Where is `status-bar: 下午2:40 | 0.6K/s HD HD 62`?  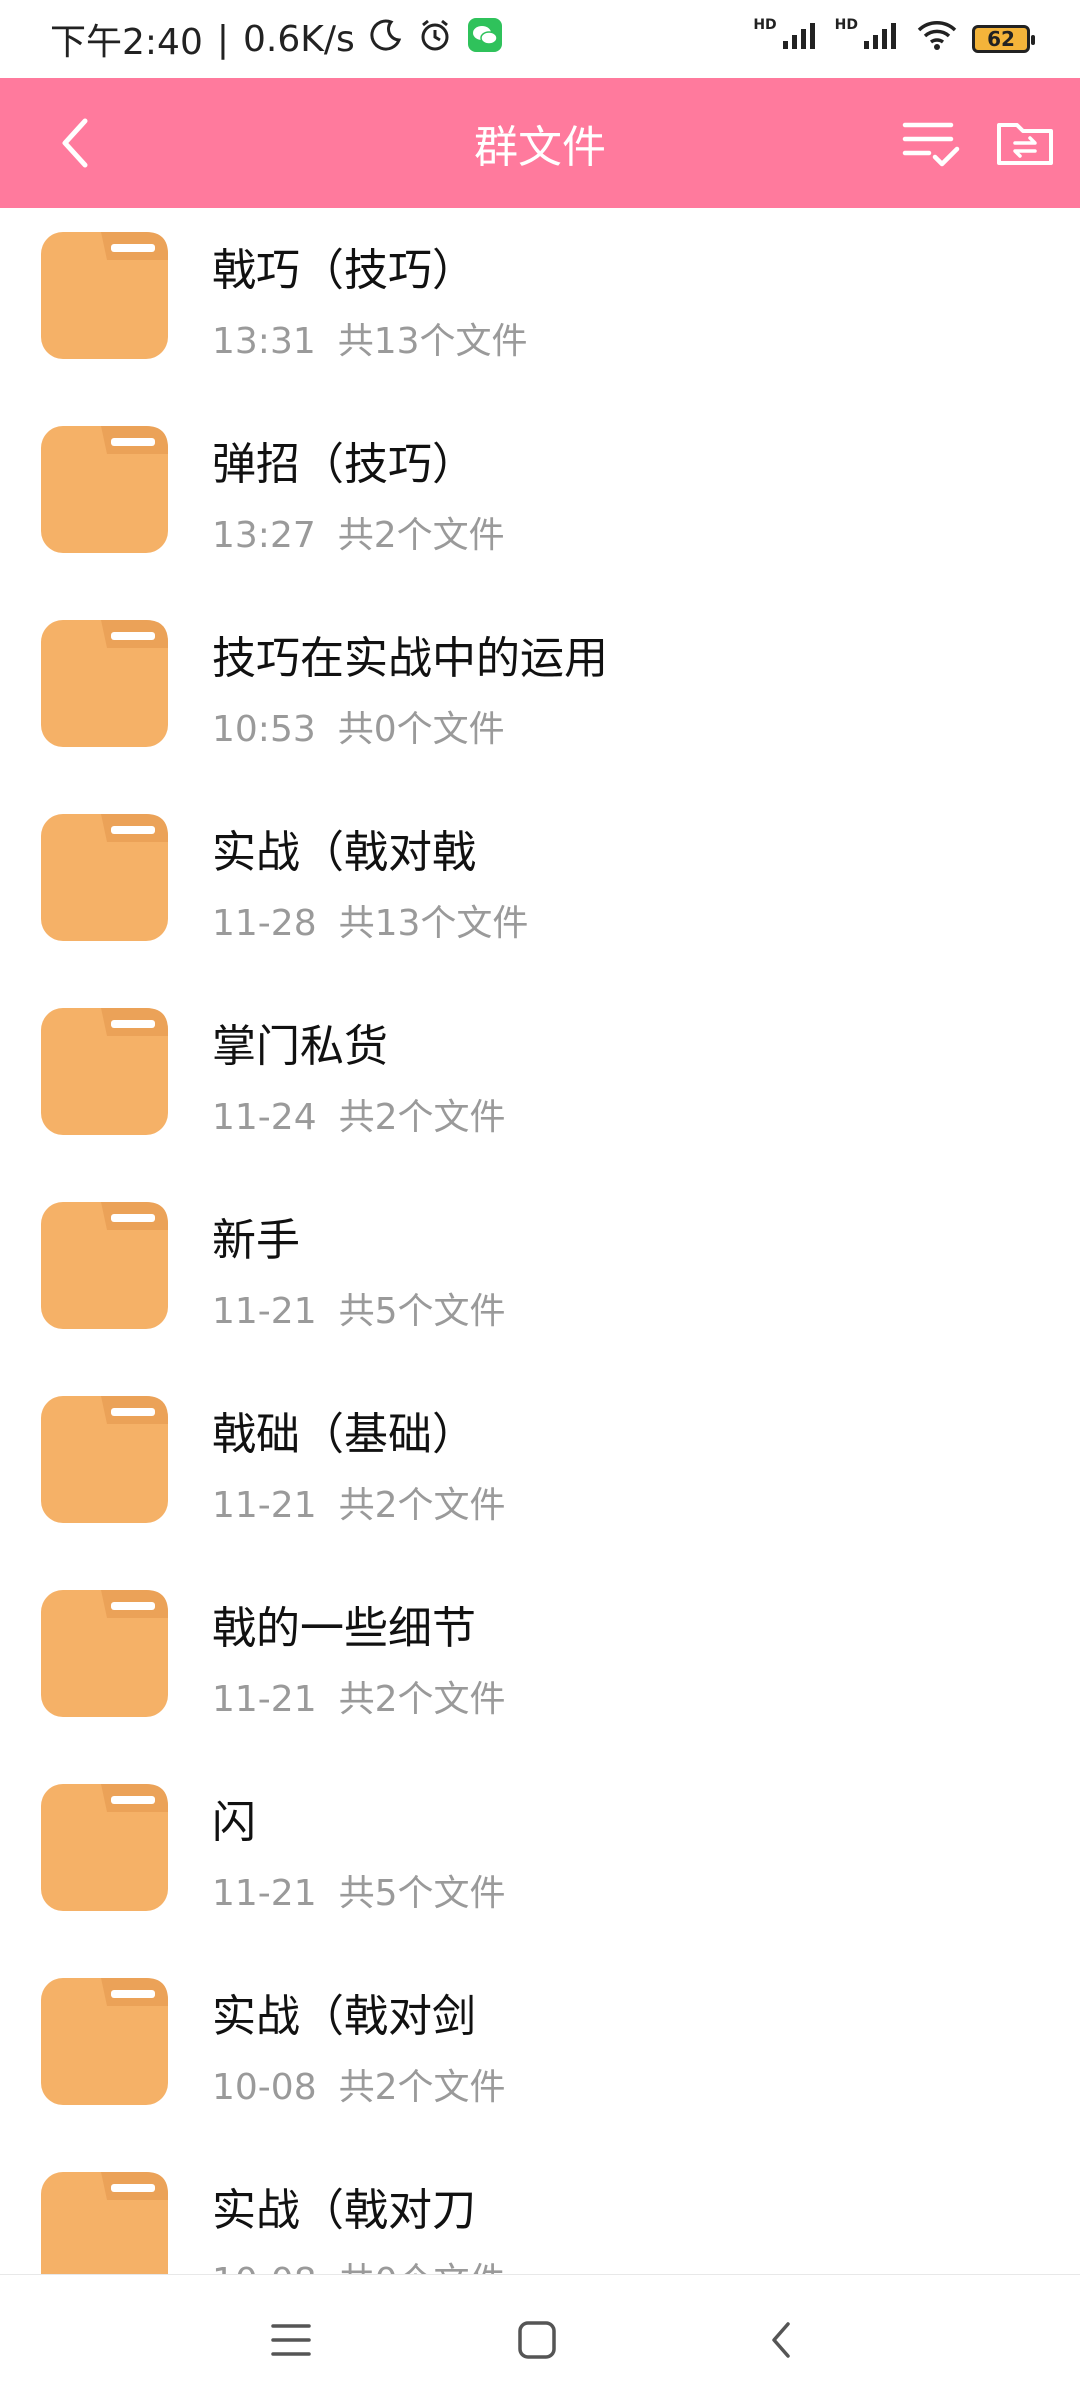
status-bar: 下午2:40 | 0.6K/s HD HD 62 is located at coordinates (540, 39).